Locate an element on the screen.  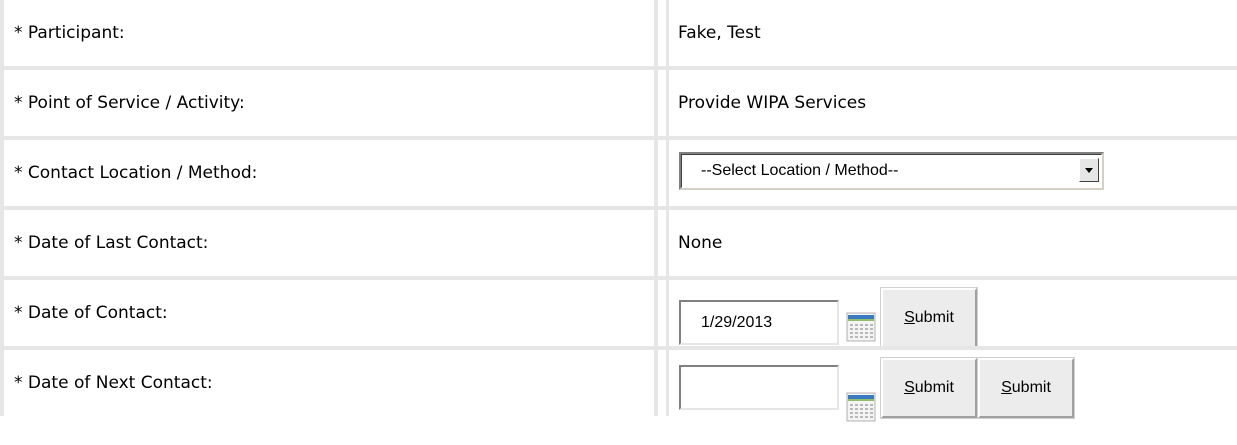
date-of-next-contact-submit-button: Submit is located at coordinates (929, 388).